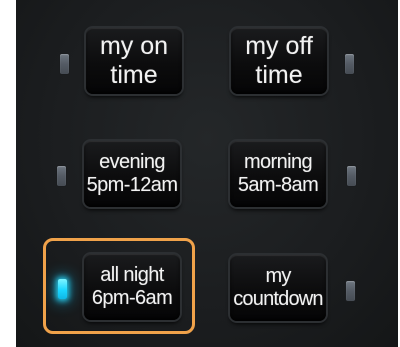 The width and height of the screenshot is (400, 347). Describe the element at coordinates (350, 291) in the screenshot. I see `indicator-my-countdown` at that location.